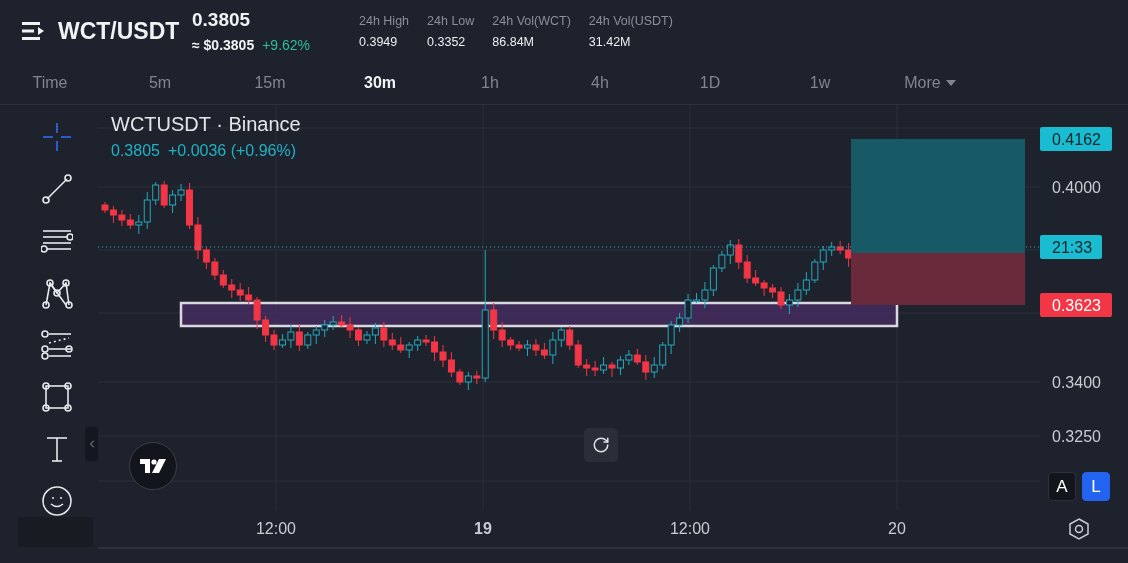  What do you see at coordinates (897, 528) in the screenshot?
I see `time-axis-label: 20` at bounding box center [897, 528].